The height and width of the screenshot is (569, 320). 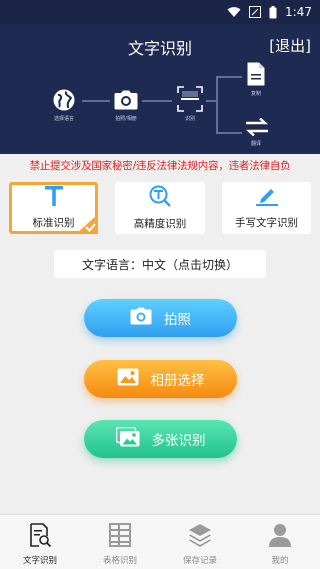 What do you see at coordinates (199, 561) in the screenshot?
I see `tab-saved-records-label: 保存记录` at bounding box center [199, 561].